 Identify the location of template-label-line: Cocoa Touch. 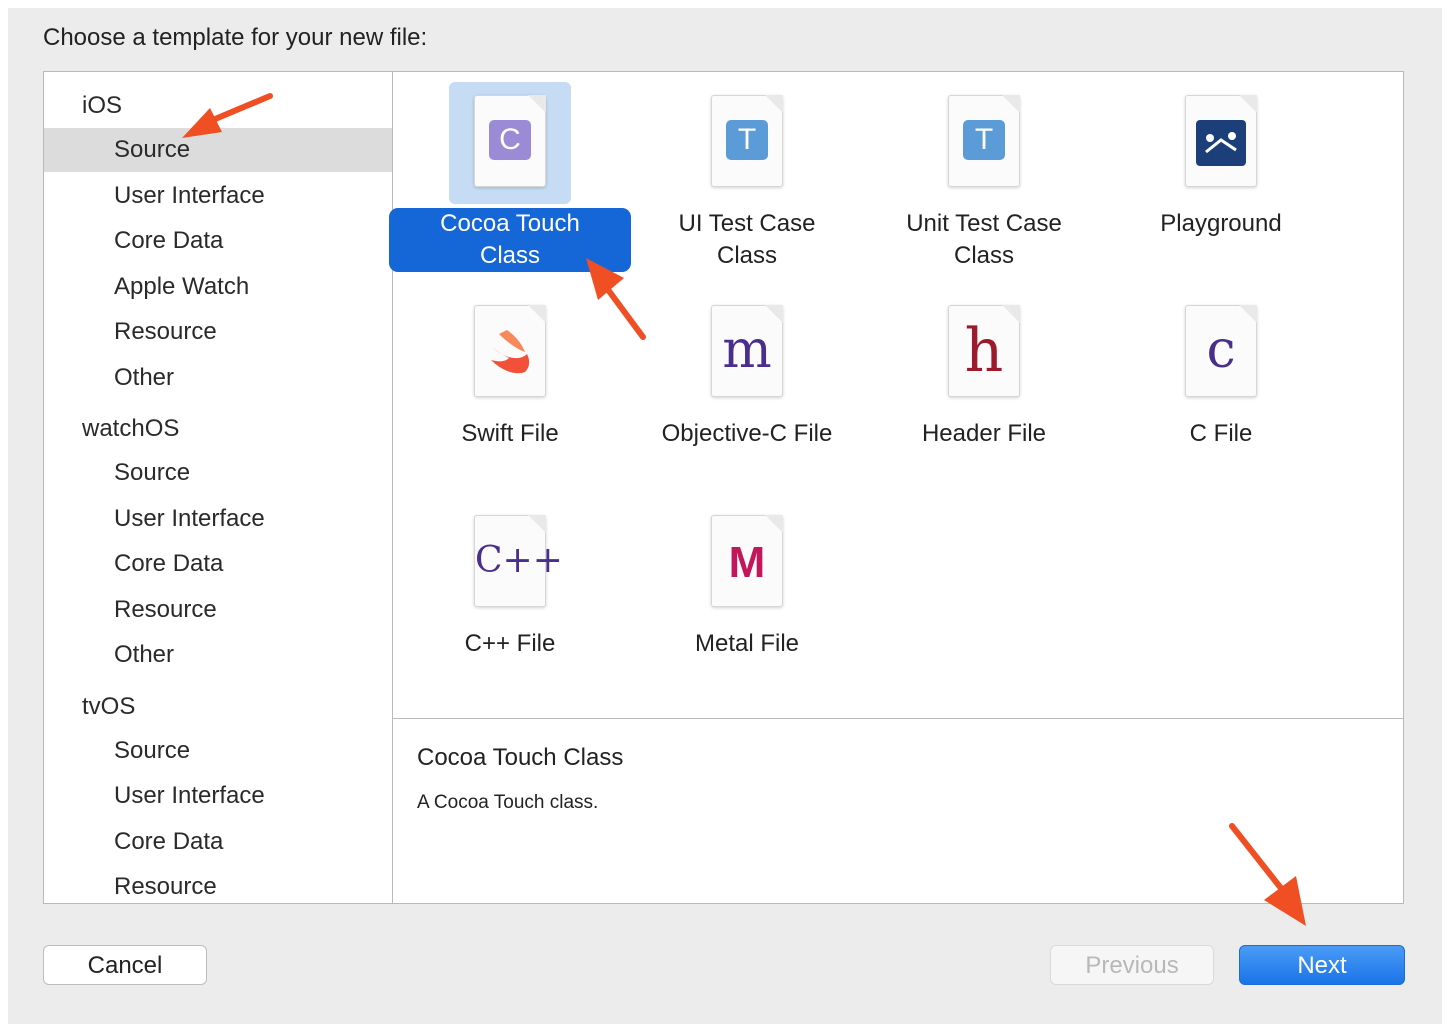
(510, 223).